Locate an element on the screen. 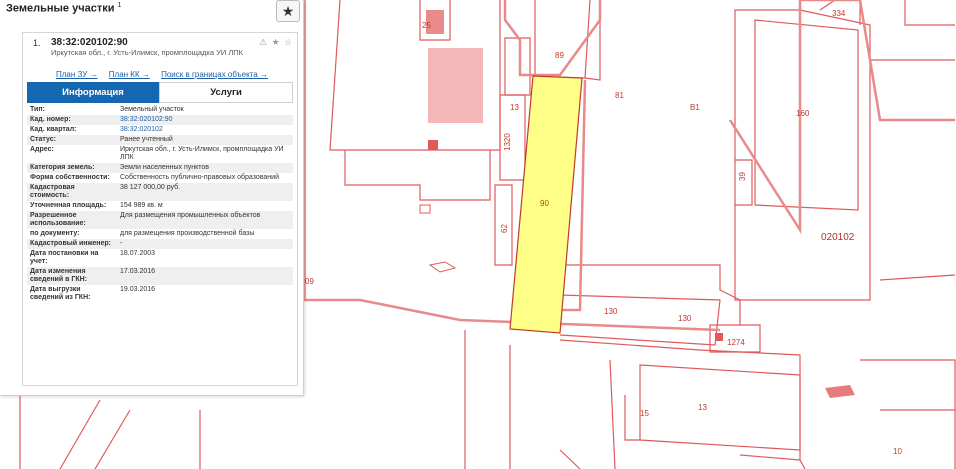  row-value: Для размещения промышленных объектов is located at coordinates (205, 220).